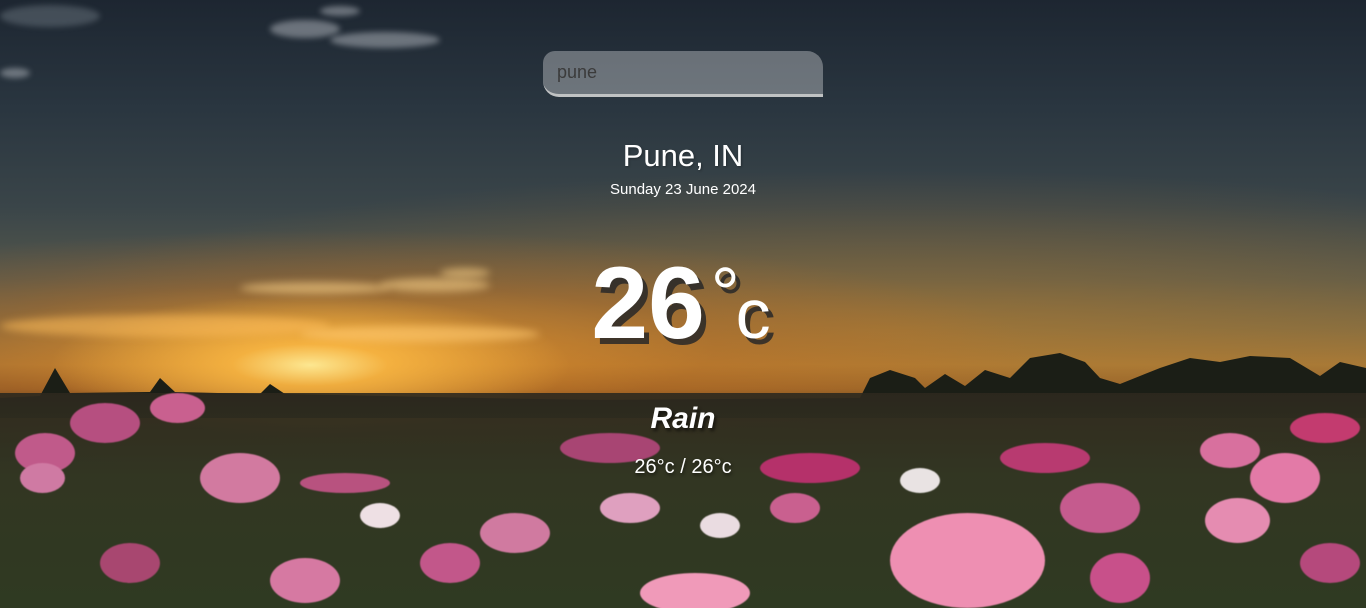 The width and height of the screenshot is (1366, 608). Describe the element at coordinates (683, 467) in the screenshot. I see `high-low-temperature: 26°c / 26°c` at that location.